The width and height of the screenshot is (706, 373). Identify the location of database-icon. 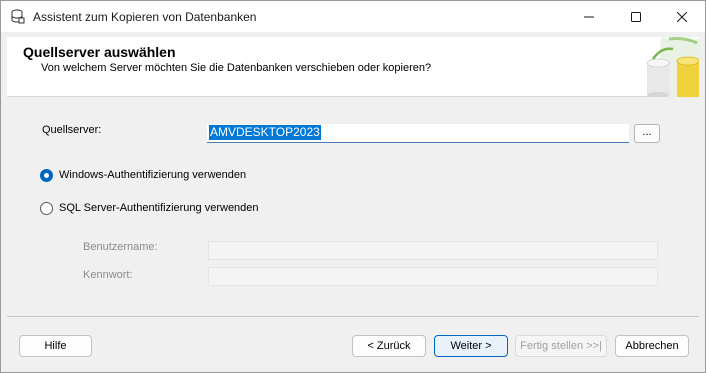
(18, 16).